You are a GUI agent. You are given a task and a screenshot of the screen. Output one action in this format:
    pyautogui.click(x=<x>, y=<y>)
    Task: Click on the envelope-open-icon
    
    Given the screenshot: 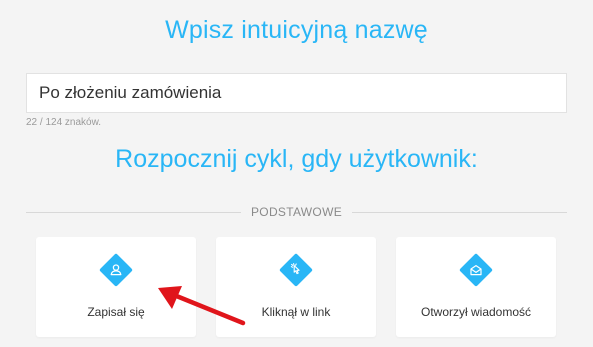 What is the action you would take?
    pyautogui.click(x=476, y=270)
    